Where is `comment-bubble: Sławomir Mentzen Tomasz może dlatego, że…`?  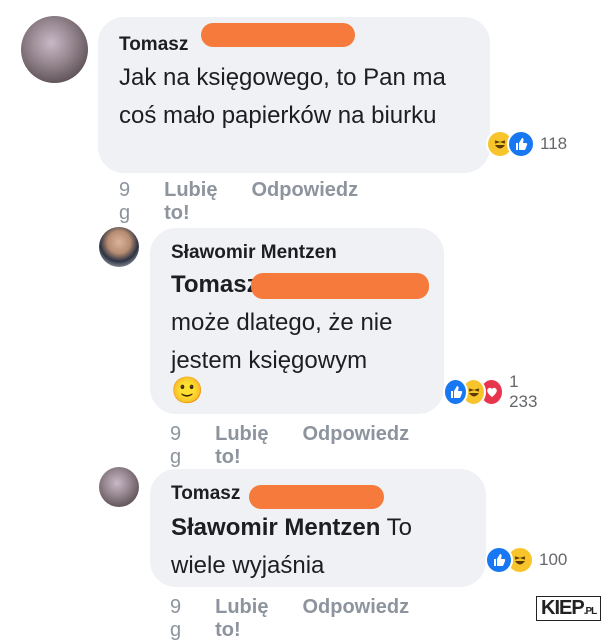 comment-bubble: Sławomir Mentzen Tomasz może dlatego, że… is located at coordinates (297, 321).